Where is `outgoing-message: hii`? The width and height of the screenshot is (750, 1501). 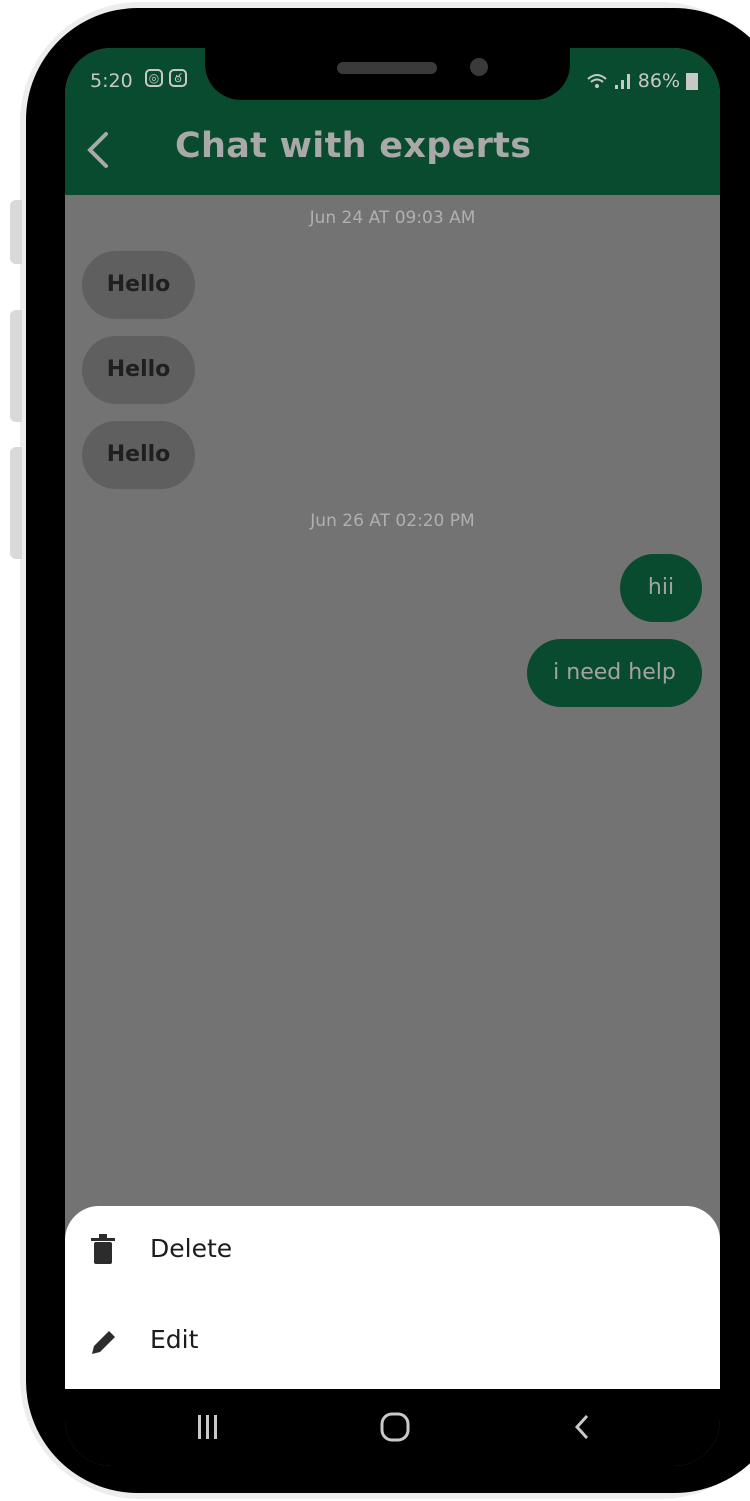
outgoing-message: hii is located at coordinates (661, 588).